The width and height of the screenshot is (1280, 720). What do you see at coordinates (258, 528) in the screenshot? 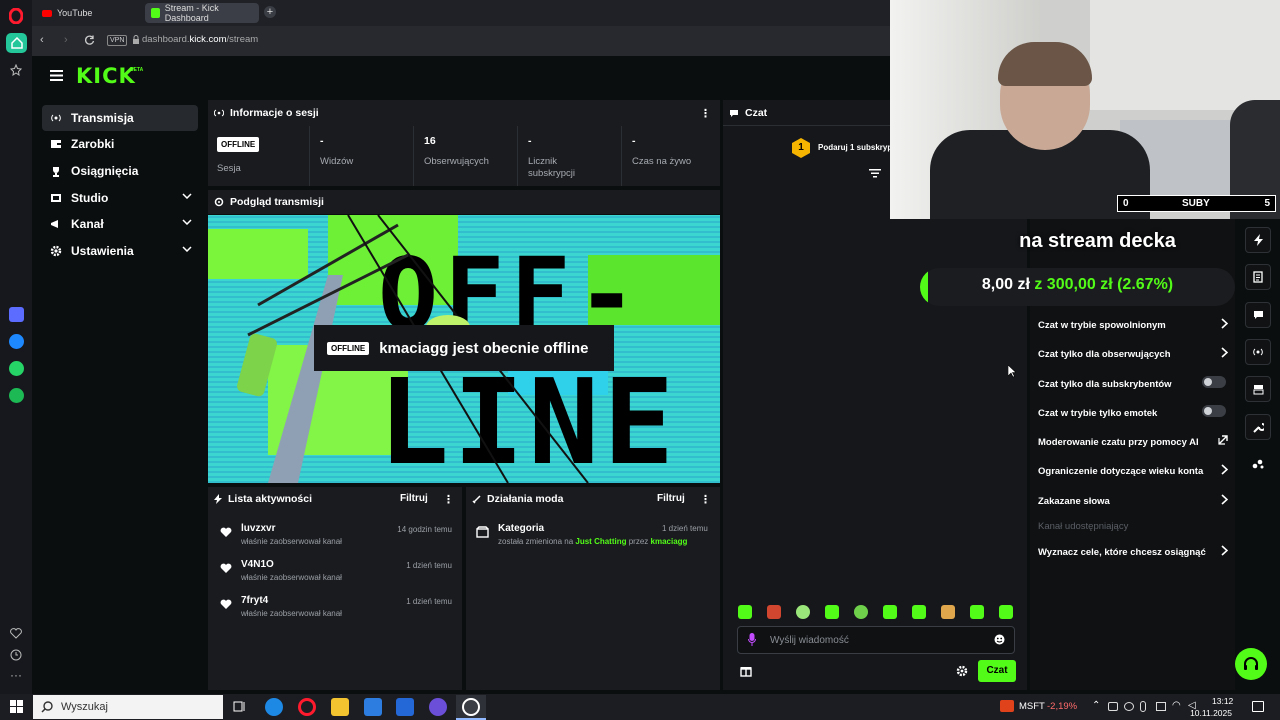
I see `activity-username: luvzxvr` at bounding box center [258, 528].